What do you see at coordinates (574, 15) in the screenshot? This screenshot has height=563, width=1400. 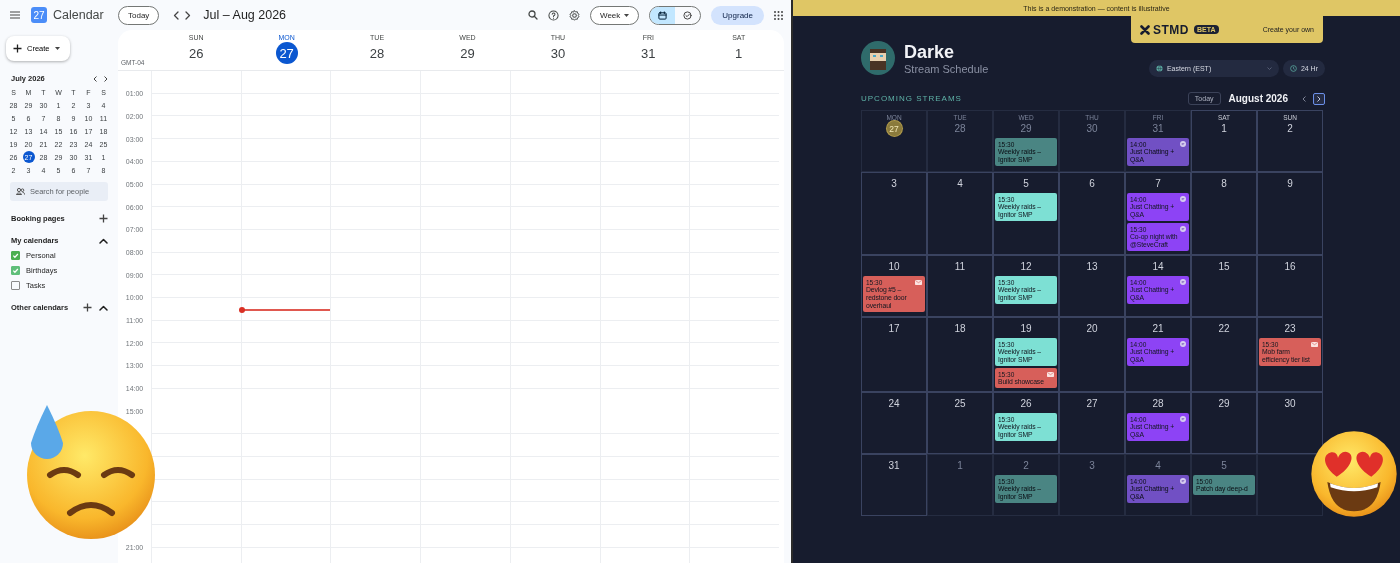 I see `settings-icon` at bounding box center [574, 15].